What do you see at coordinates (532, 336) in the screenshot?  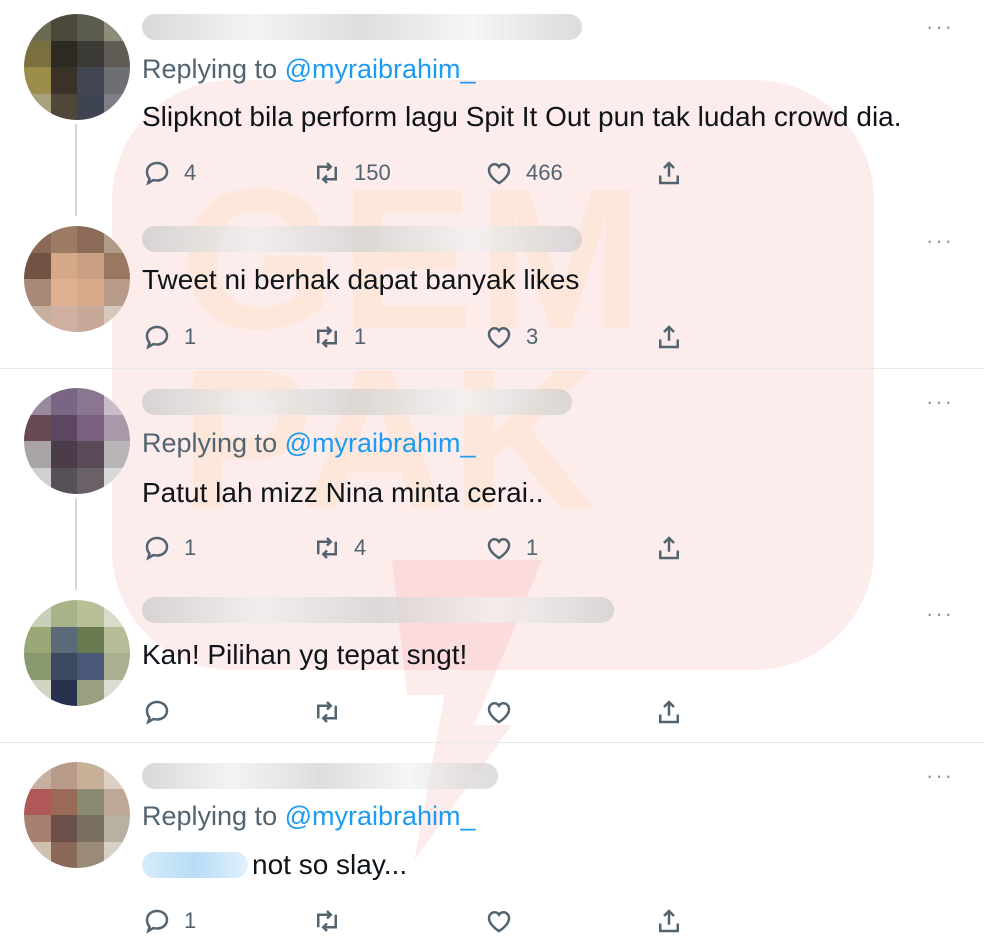 I see `like-count: 3` at bounding box center [532, 336].